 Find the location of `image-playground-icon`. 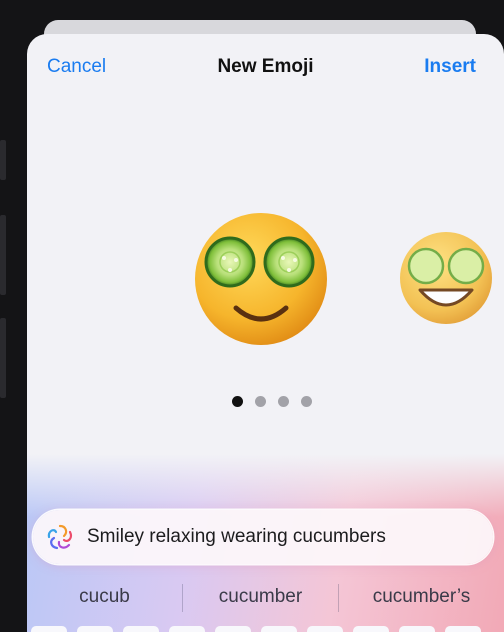

image-playground-icon is located at coordinates (59, 537).